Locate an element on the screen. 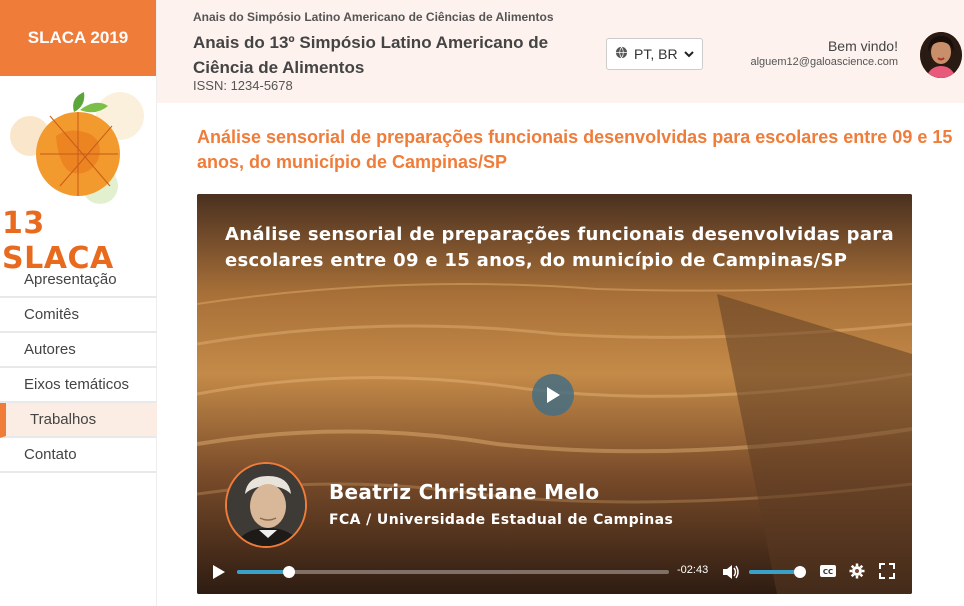  svg-text: CC is located at coordinates (828, 572).